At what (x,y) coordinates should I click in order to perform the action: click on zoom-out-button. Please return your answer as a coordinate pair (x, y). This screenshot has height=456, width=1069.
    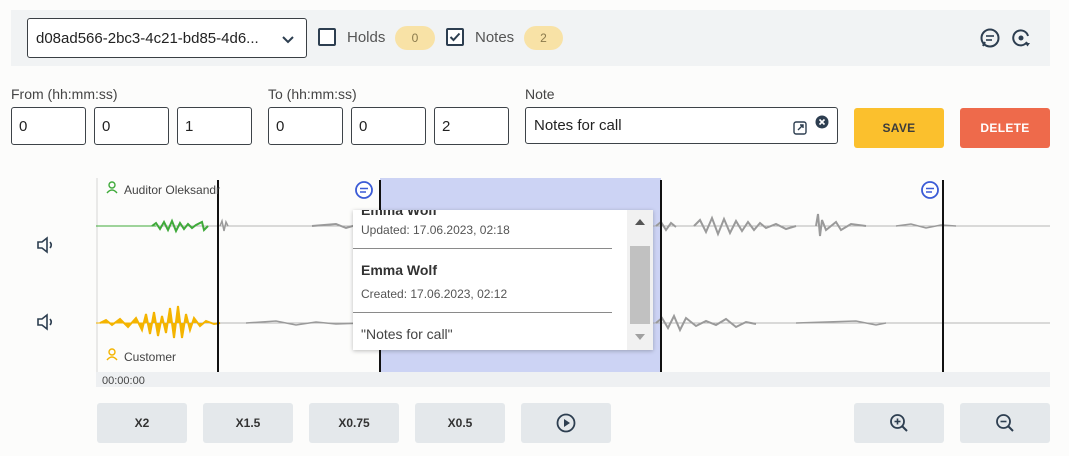
    Looking at the image, I should click on (1005, 423).